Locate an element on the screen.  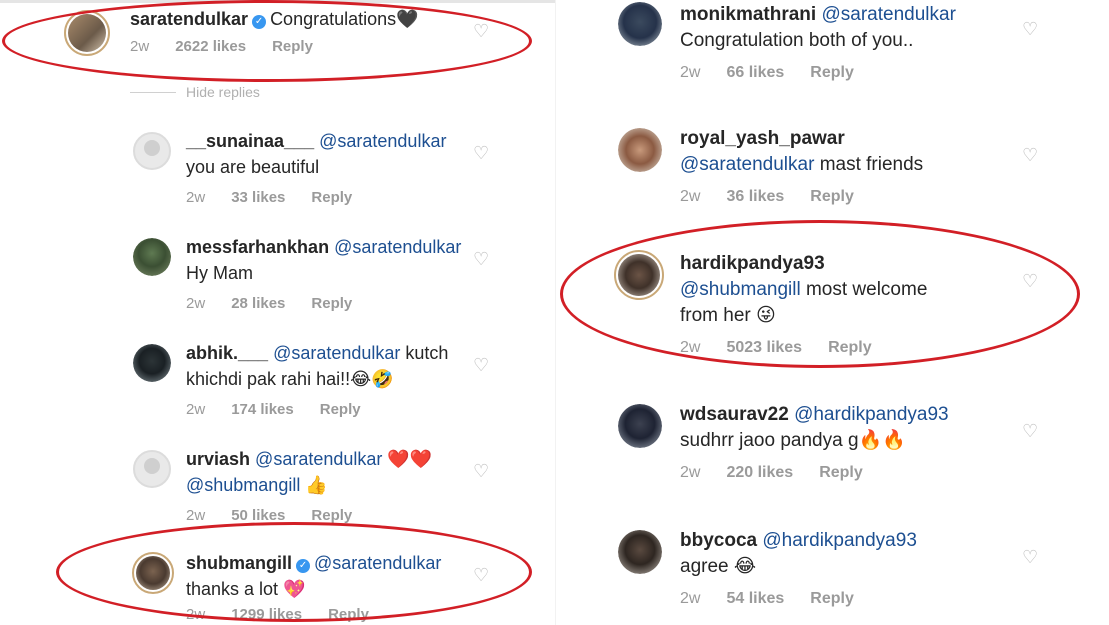
hide-replies-button: Hide replies is located at coordinates (195, 92).